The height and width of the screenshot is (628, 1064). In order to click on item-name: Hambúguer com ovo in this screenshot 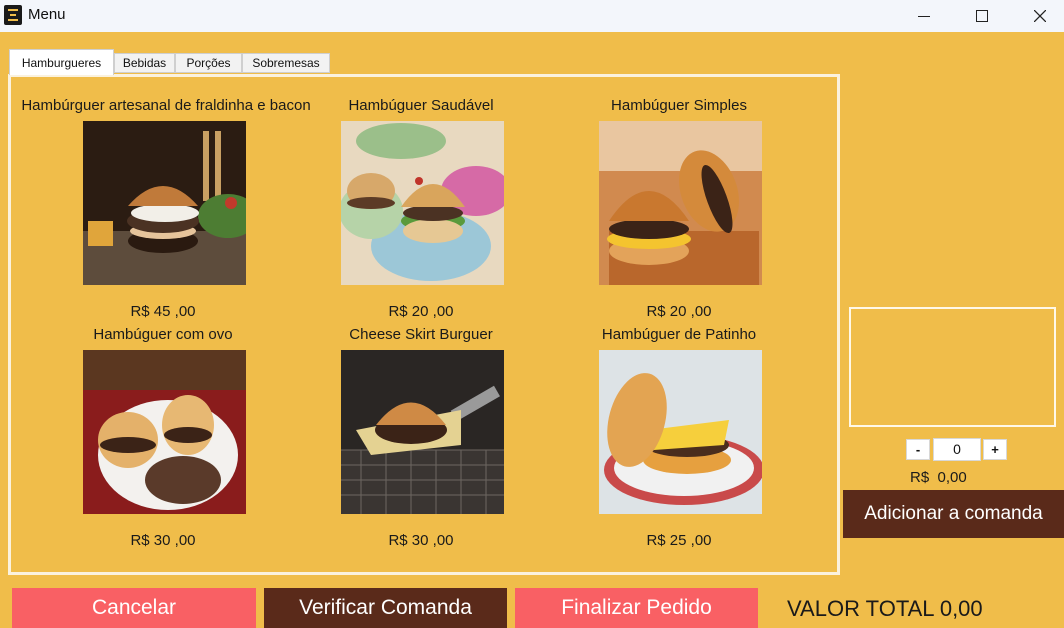, I will do `click(163, 334)`.